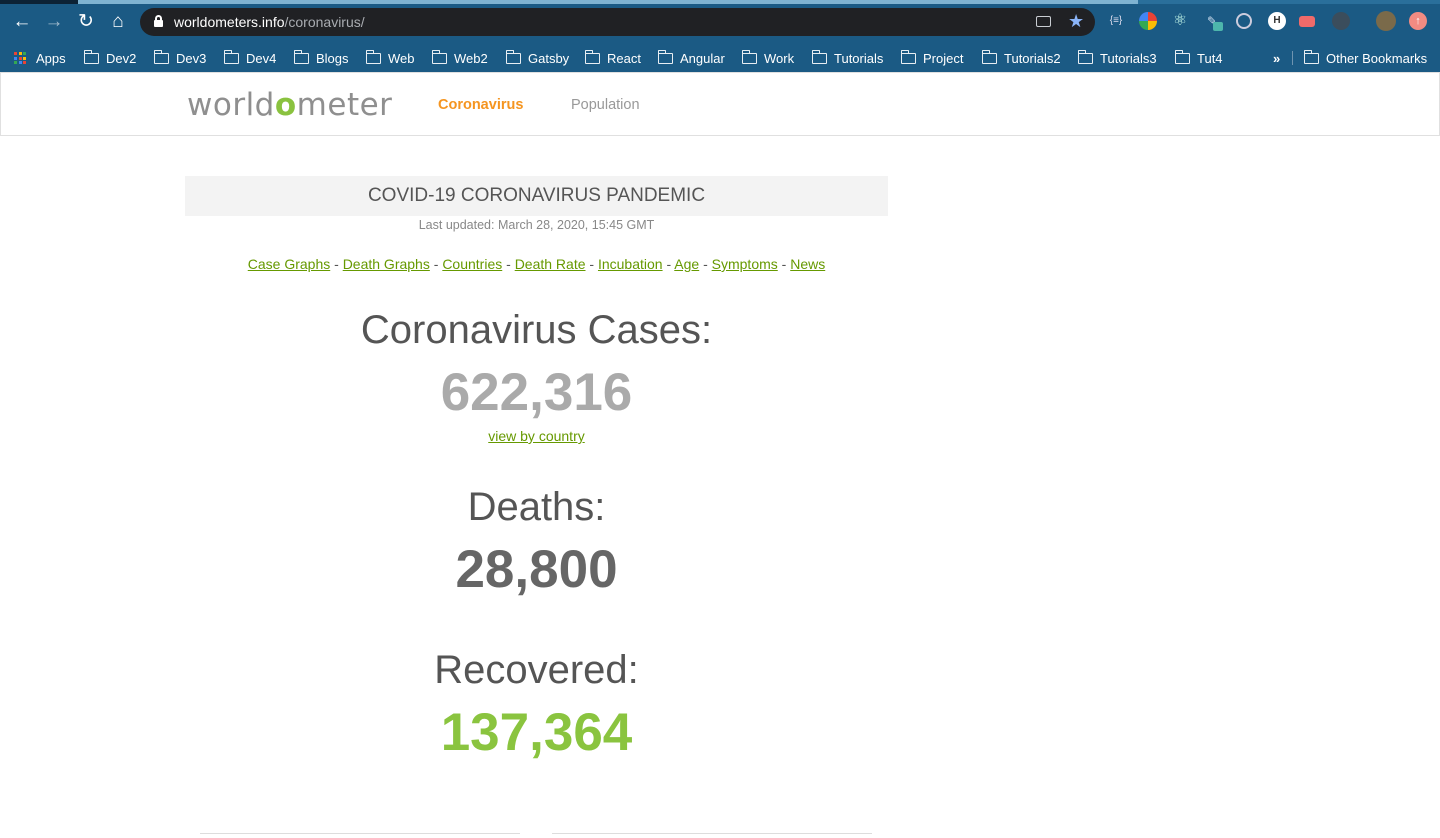  What do you see at coordinates (1418, 21) in the screenshot?
I see `update-arrow-icon: ↑` at bounding box center [1418, 21].